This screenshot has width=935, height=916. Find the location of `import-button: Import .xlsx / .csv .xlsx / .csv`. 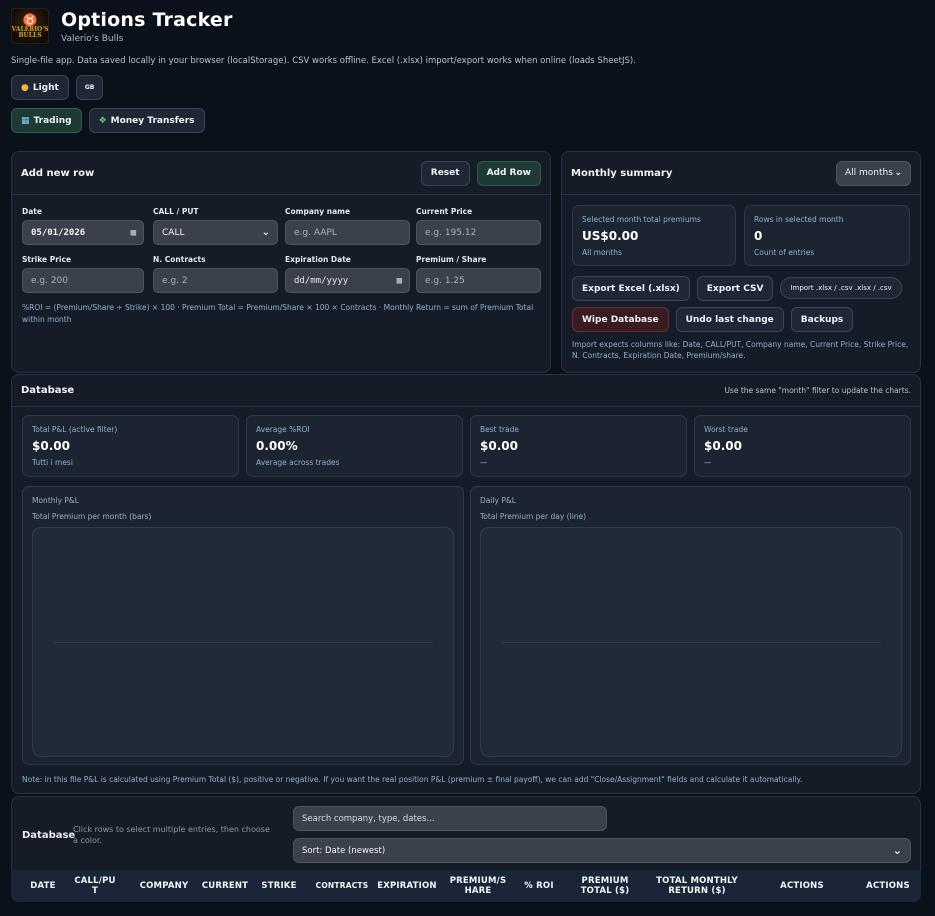

import-button: Import .xlsx / .csv .xlsx / .csv is located at coordinates (841, 288).